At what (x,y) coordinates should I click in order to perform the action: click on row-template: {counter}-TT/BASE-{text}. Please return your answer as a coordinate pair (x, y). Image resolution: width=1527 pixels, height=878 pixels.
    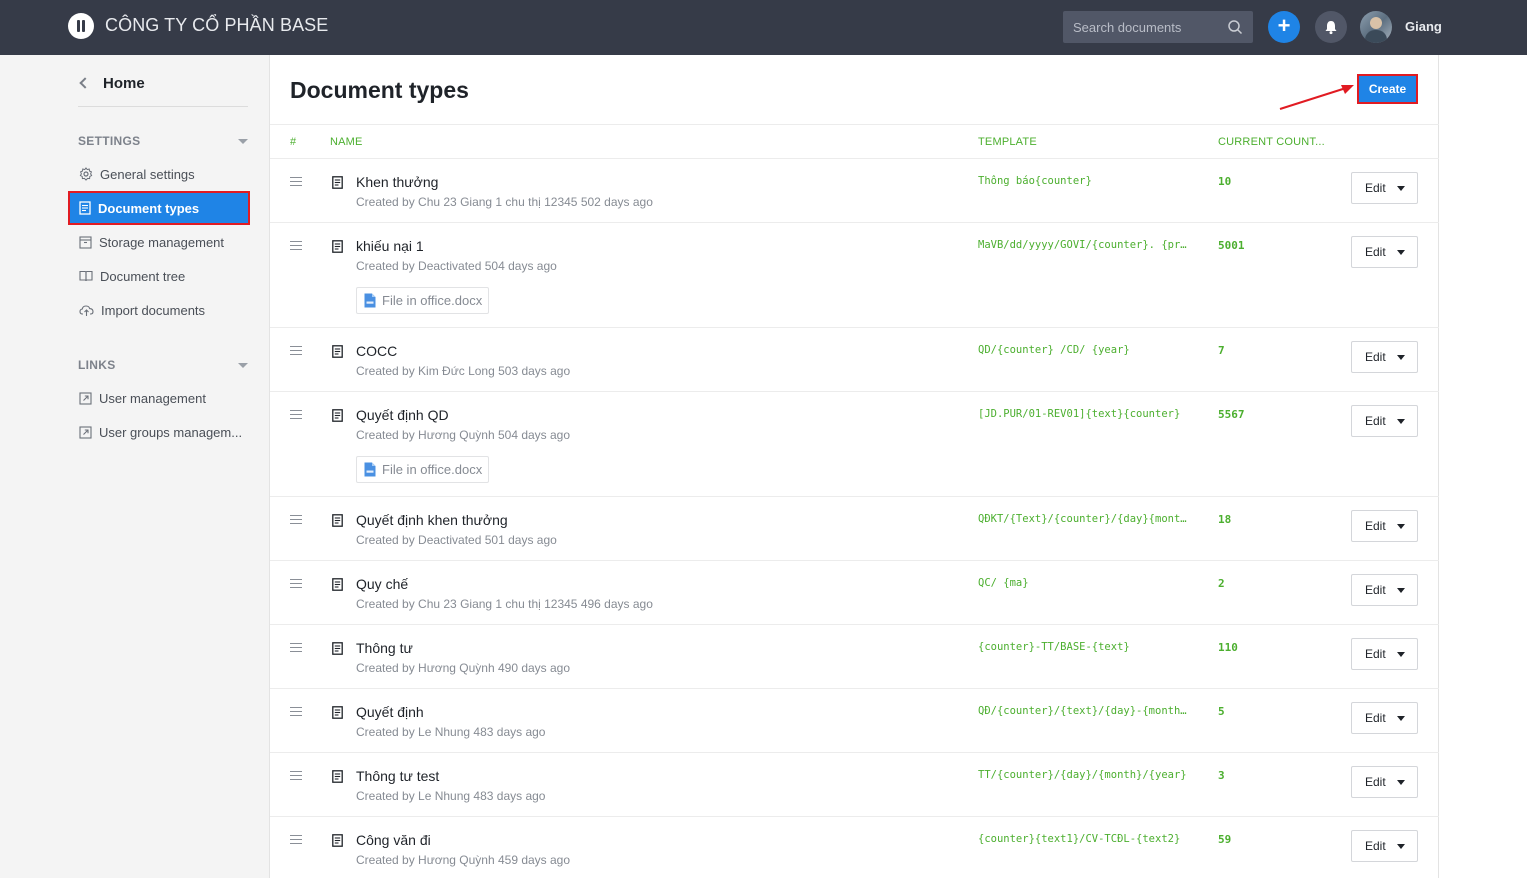
    Looking at the image, I should click on (1054, 647).